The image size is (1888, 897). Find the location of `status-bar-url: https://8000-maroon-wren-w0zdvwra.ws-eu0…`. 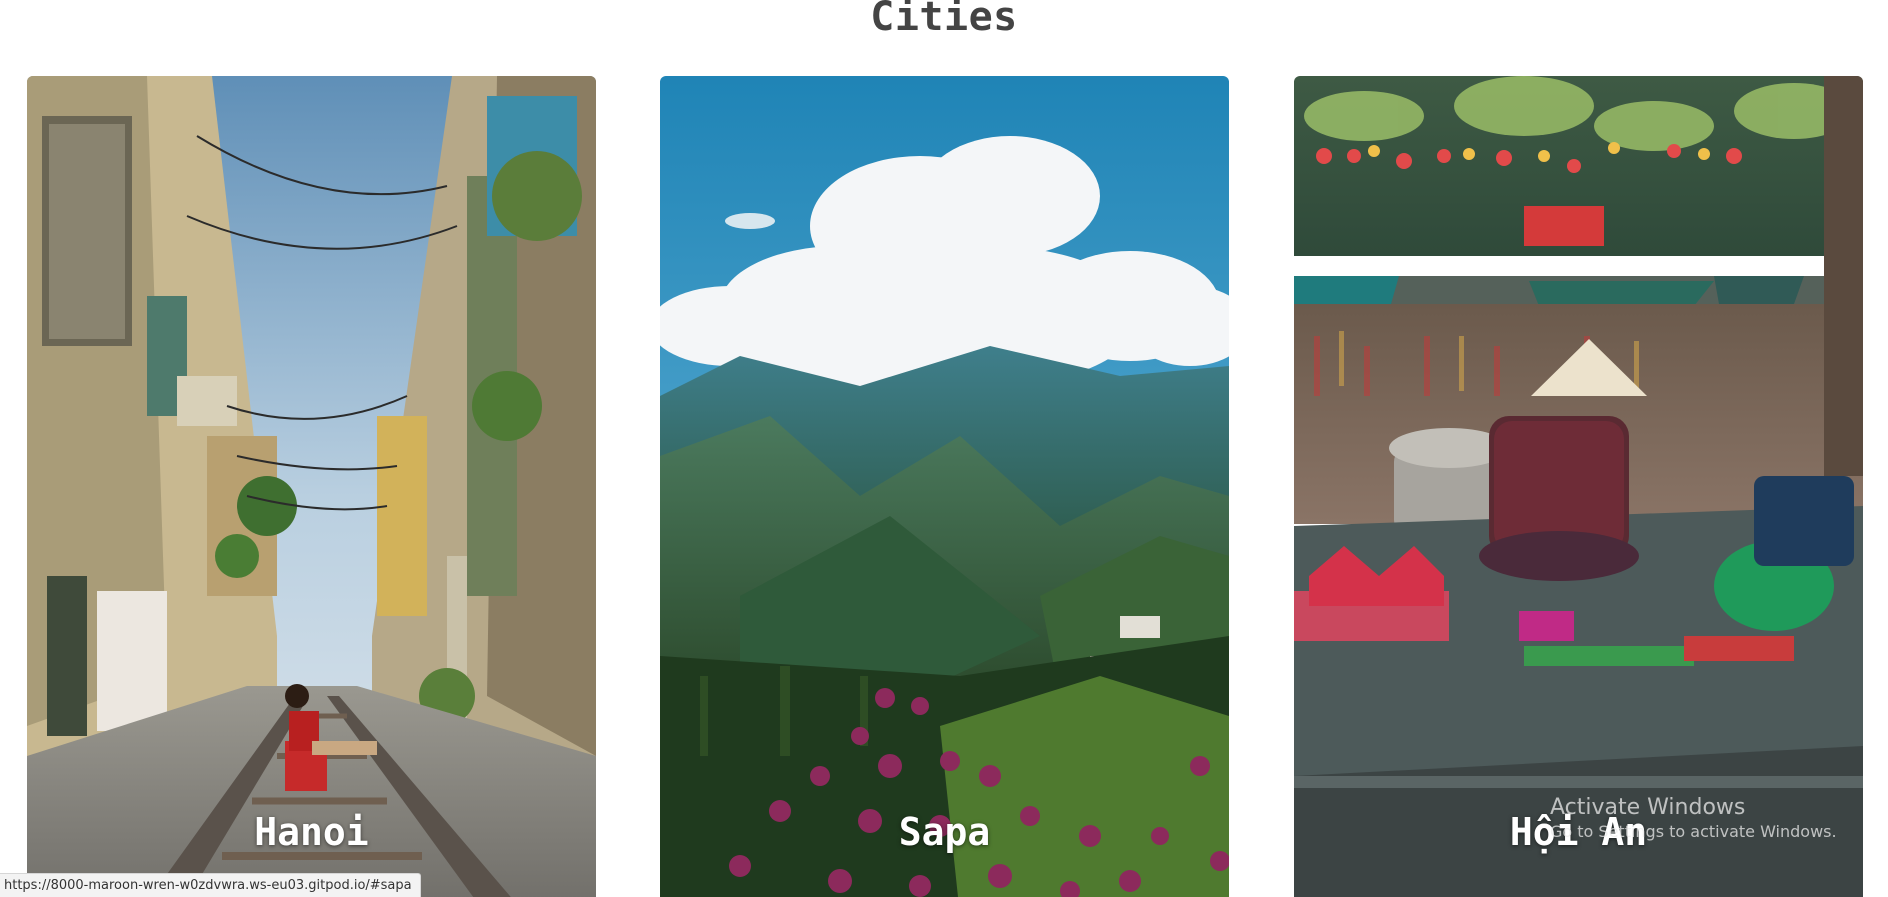

status-bar-url: https://8000-maroon-wren-w0zdvwra.ws-eu0… is located at coordinates (210, 885).